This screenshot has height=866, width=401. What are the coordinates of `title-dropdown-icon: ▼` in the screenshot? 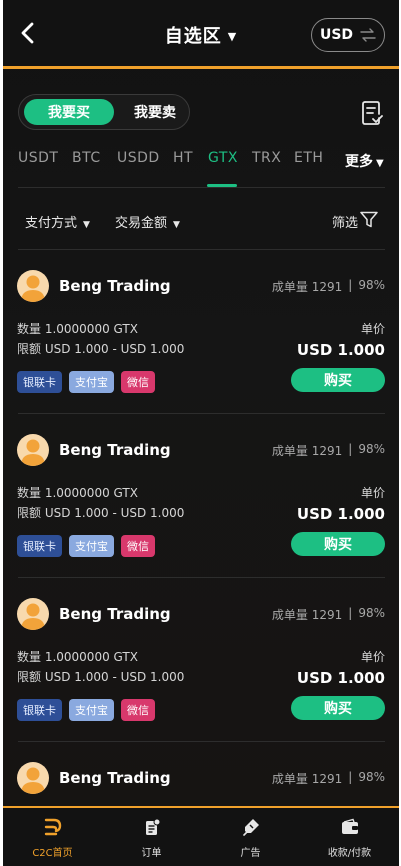 It's located at (232, 36).